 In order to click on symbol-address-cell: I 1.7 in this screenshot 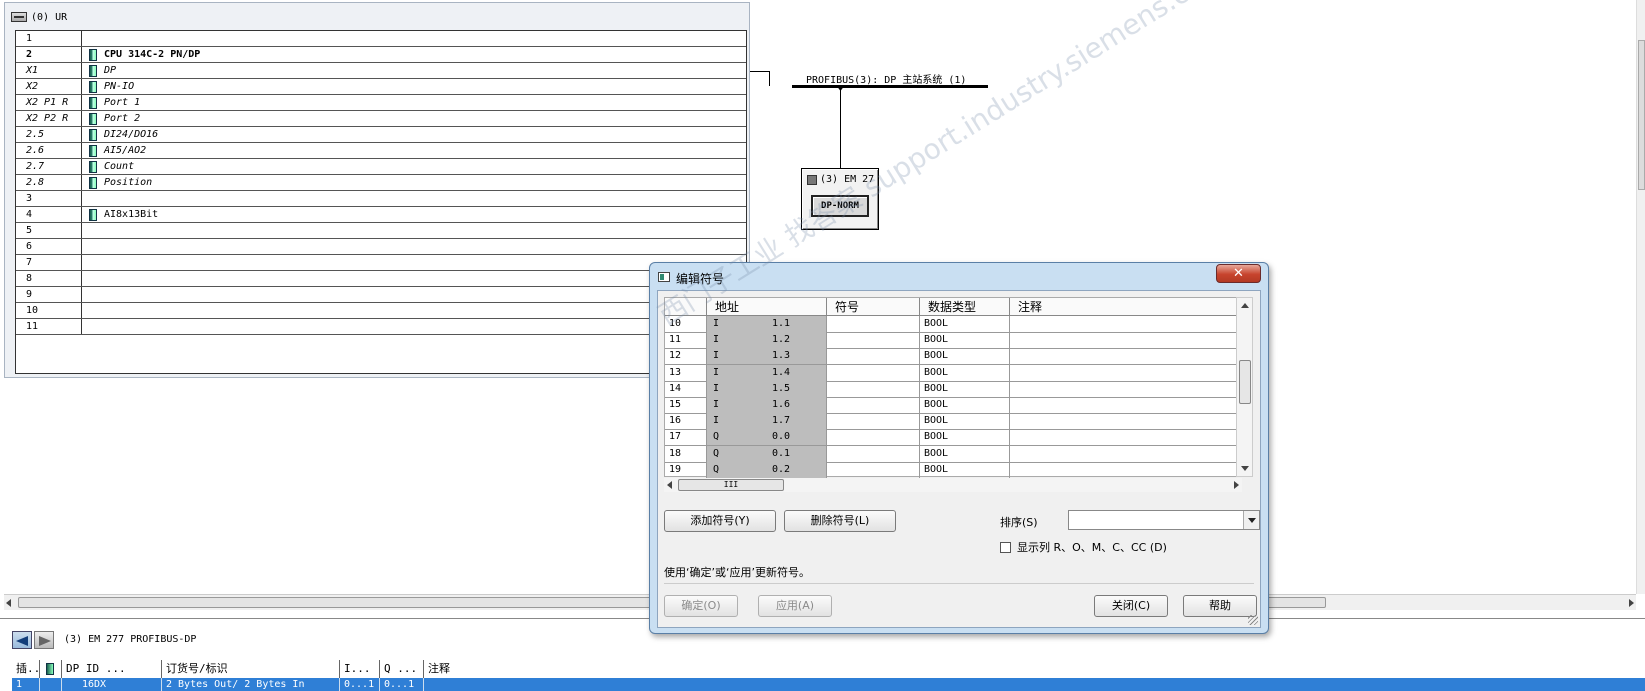, I will do `click(767, 421)`.